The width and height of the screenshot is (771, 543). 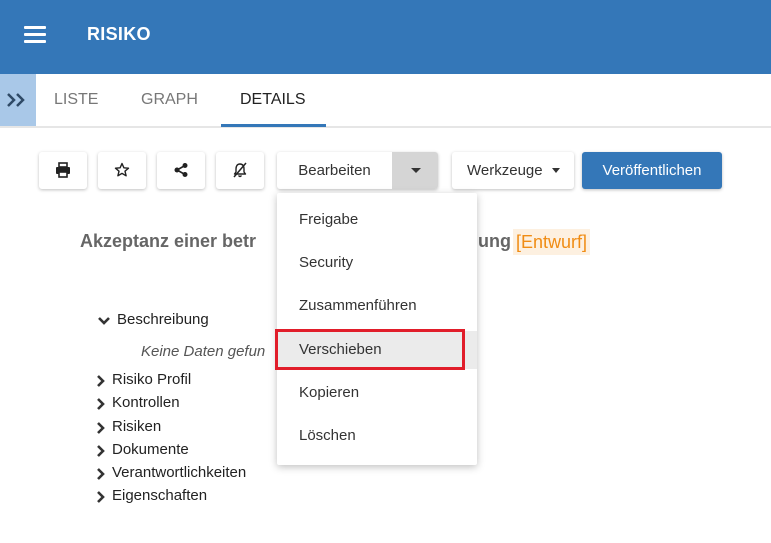 I want to click on page-title-end: ung, so click(x=494, y=241).